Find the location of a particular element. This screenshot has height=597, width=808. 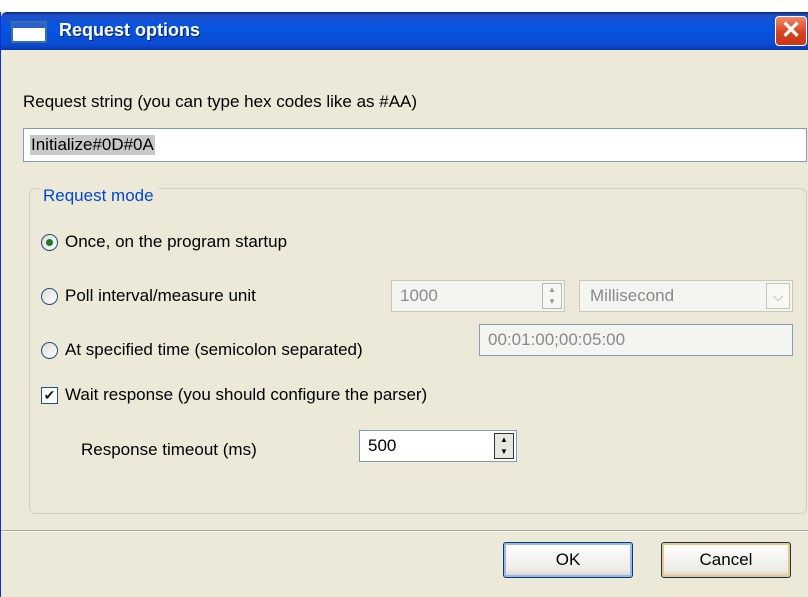

specified-time-radio is located at coordinates (49, 350).